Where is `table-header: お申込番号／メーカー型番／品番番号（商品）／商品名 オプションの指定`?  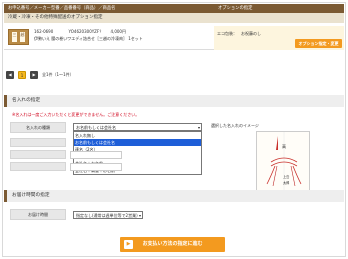 table-header: お申込番号／メーカー型番／品番番号（商品）／商品名 オプションの指定 is located at coordinates (174, 8).